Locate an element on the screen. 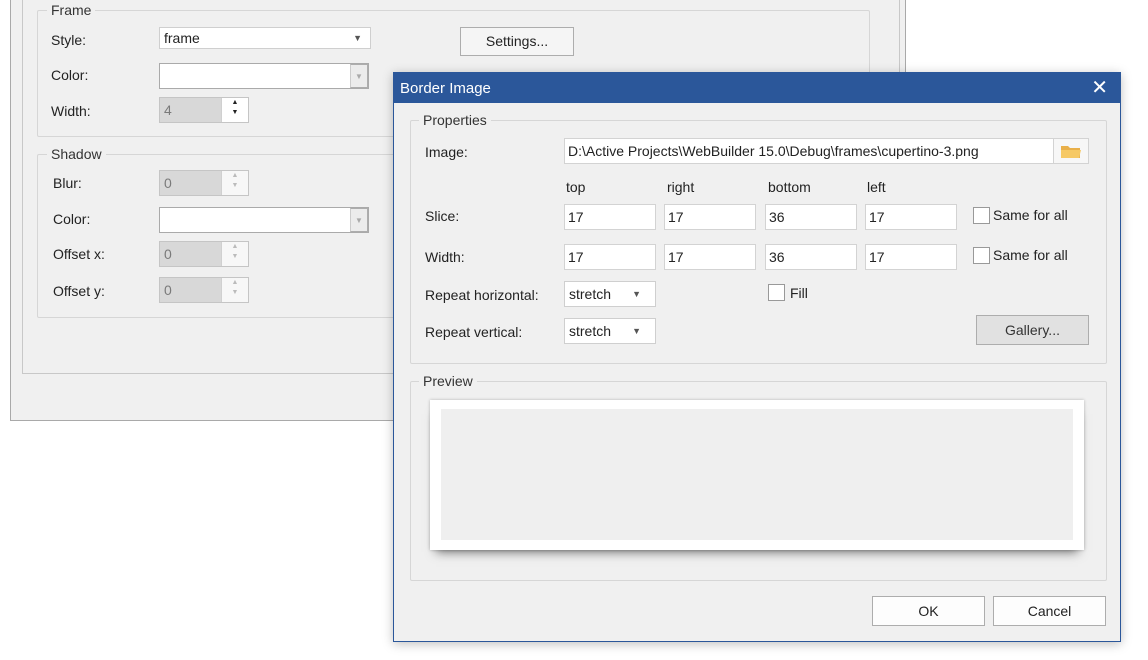 The image size is (1148, 660). preview-image-content is located at coordinates (757, 474).